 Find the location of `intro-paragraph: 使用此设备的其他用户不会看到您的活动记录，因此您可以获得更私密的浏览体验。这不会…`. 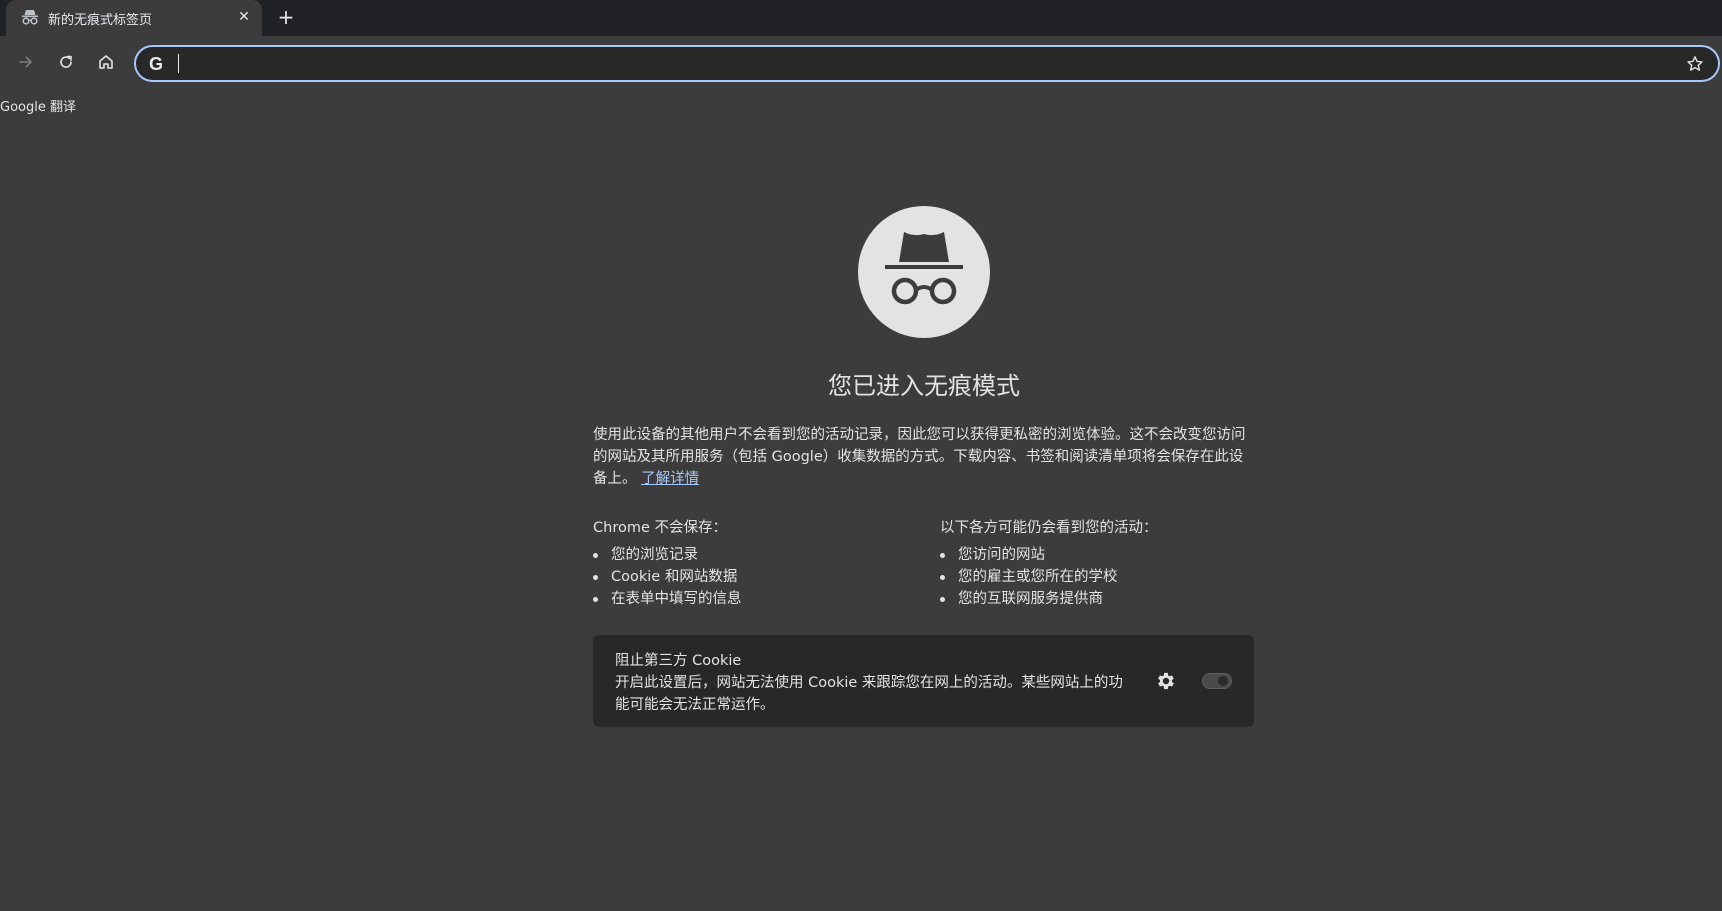

intro-paragraph: 使用此设备的其他用户不会看到您的活动记录，因此您可以获得更私密的浏览体验。这不会… is located at coordinates (924, 457).